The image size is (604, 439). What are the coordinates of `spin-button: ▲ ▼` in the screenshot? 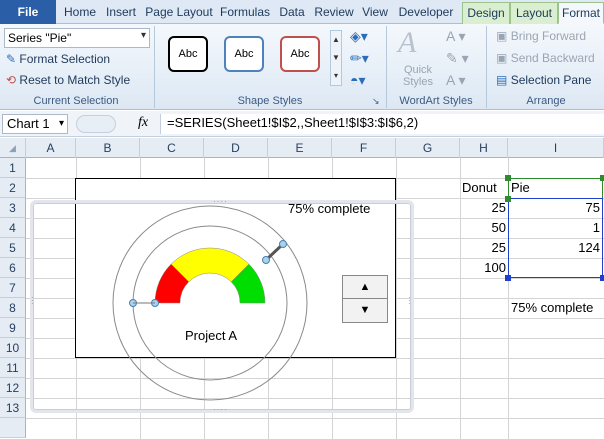 It's located at (365, 299).